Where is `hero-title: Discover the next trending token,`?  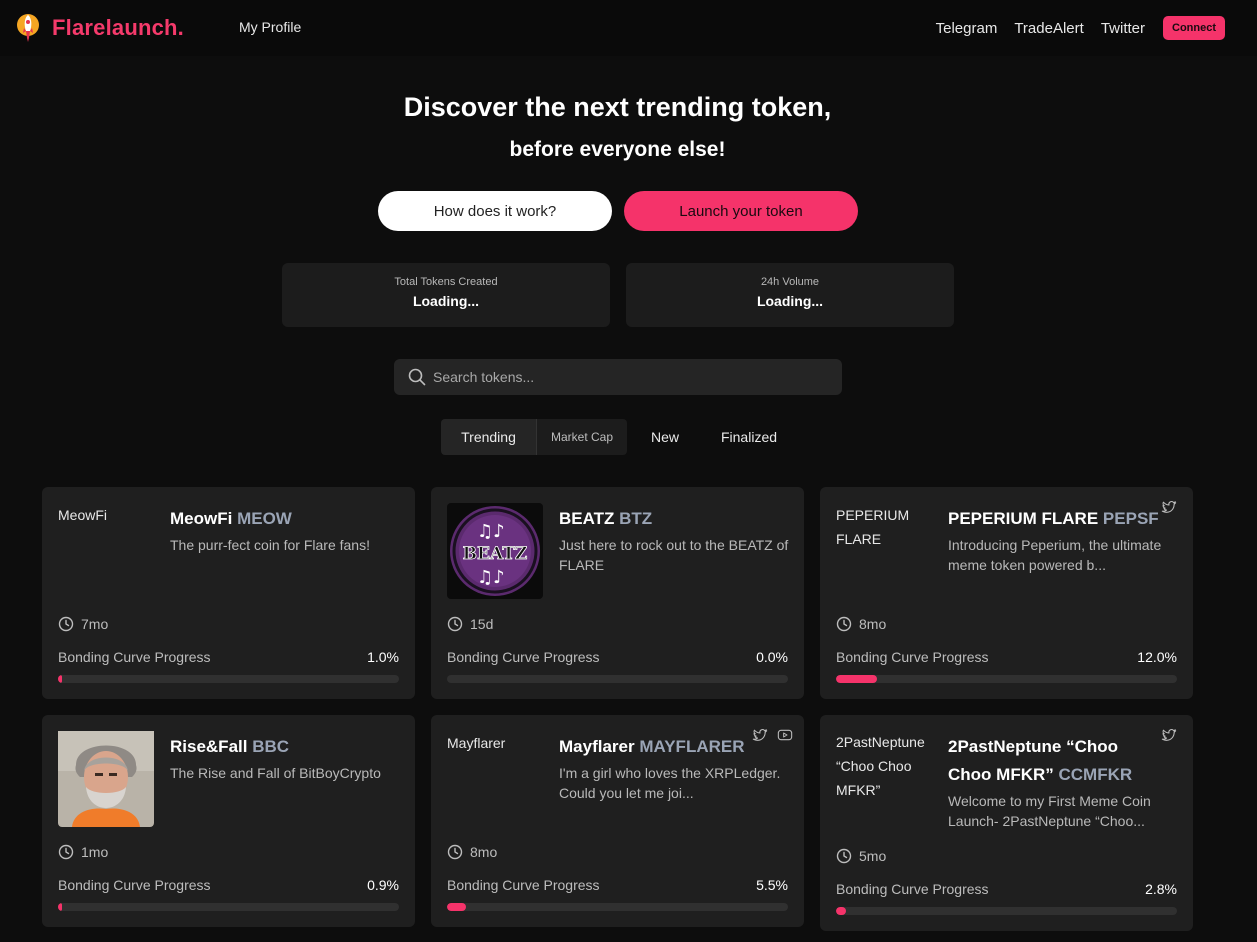 hero-title: Discover the next trending token, is located at coordinates (617, 107).